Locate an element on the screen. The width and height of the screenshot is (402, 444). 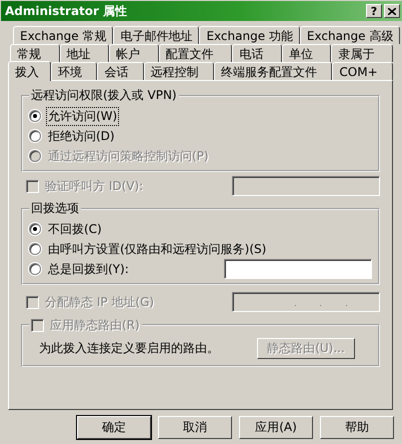
radio-label: 允许访问(W) is located at coordinates (82, 116).